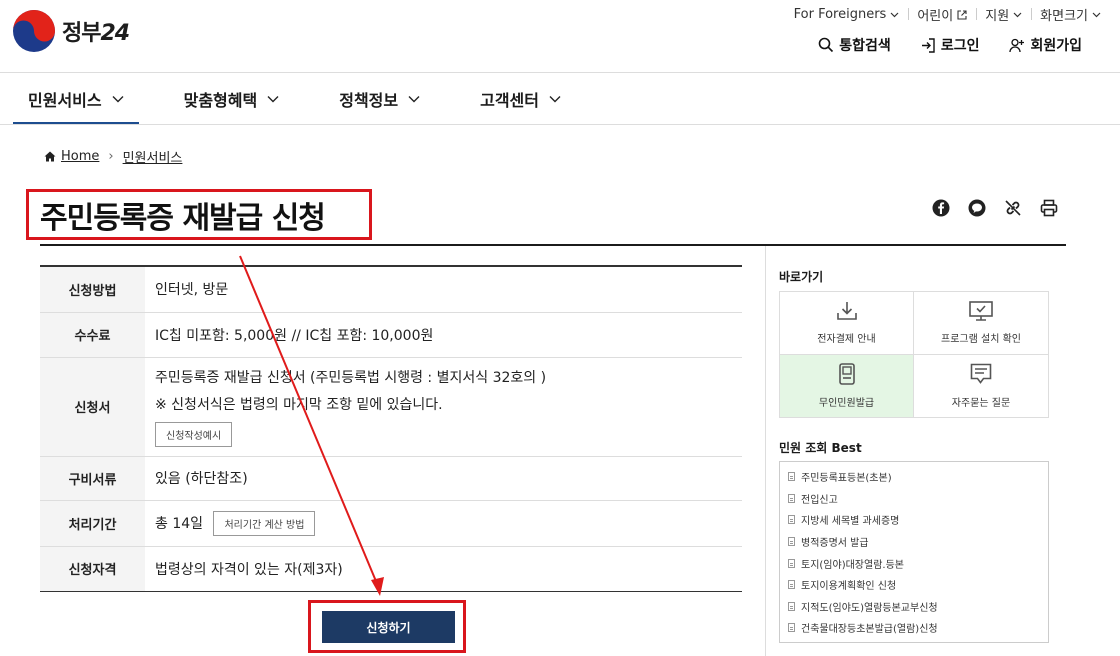 This screenshot has height=656, width=1120. Describe the element at coordinates (826, 45) in the screenshot. I see `search-icon` at that location.